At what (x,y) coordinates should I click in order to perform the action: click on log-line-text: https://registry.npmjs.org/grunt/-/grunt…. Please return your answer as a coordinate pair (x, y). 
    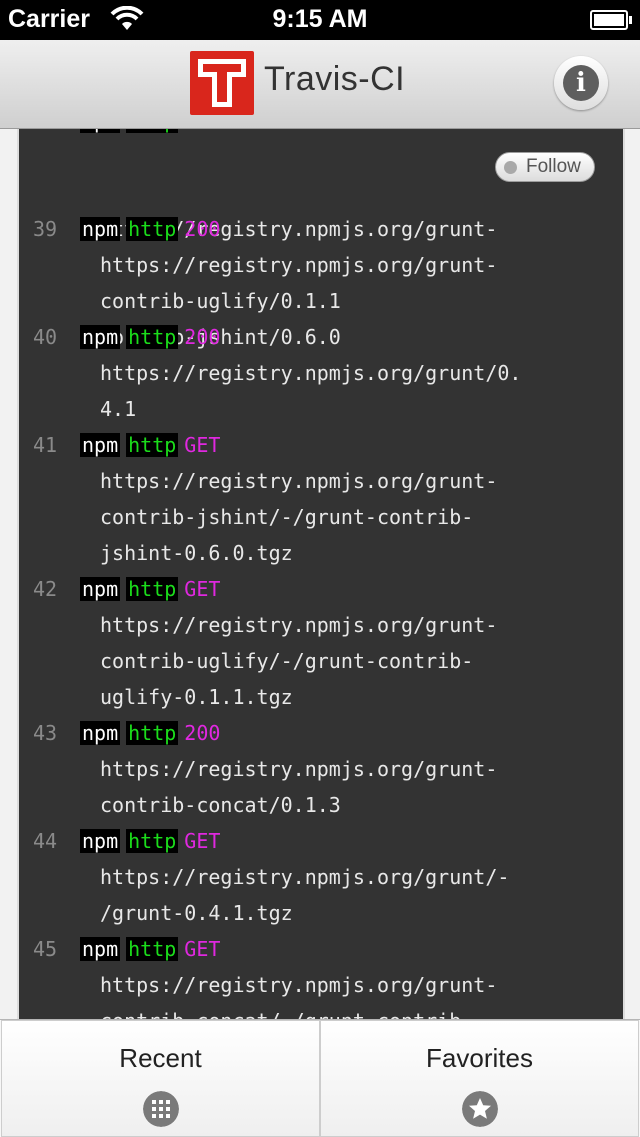
    Looking at the image, I should click on (305, 895).